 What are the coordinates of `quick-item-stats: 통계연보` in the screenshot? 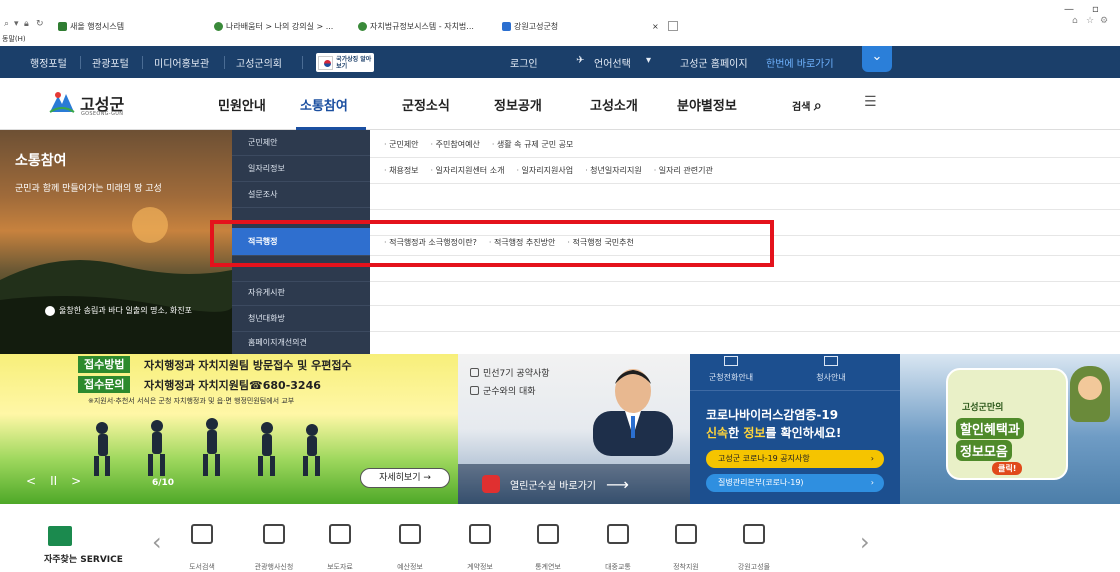 It's located at (548, 548).